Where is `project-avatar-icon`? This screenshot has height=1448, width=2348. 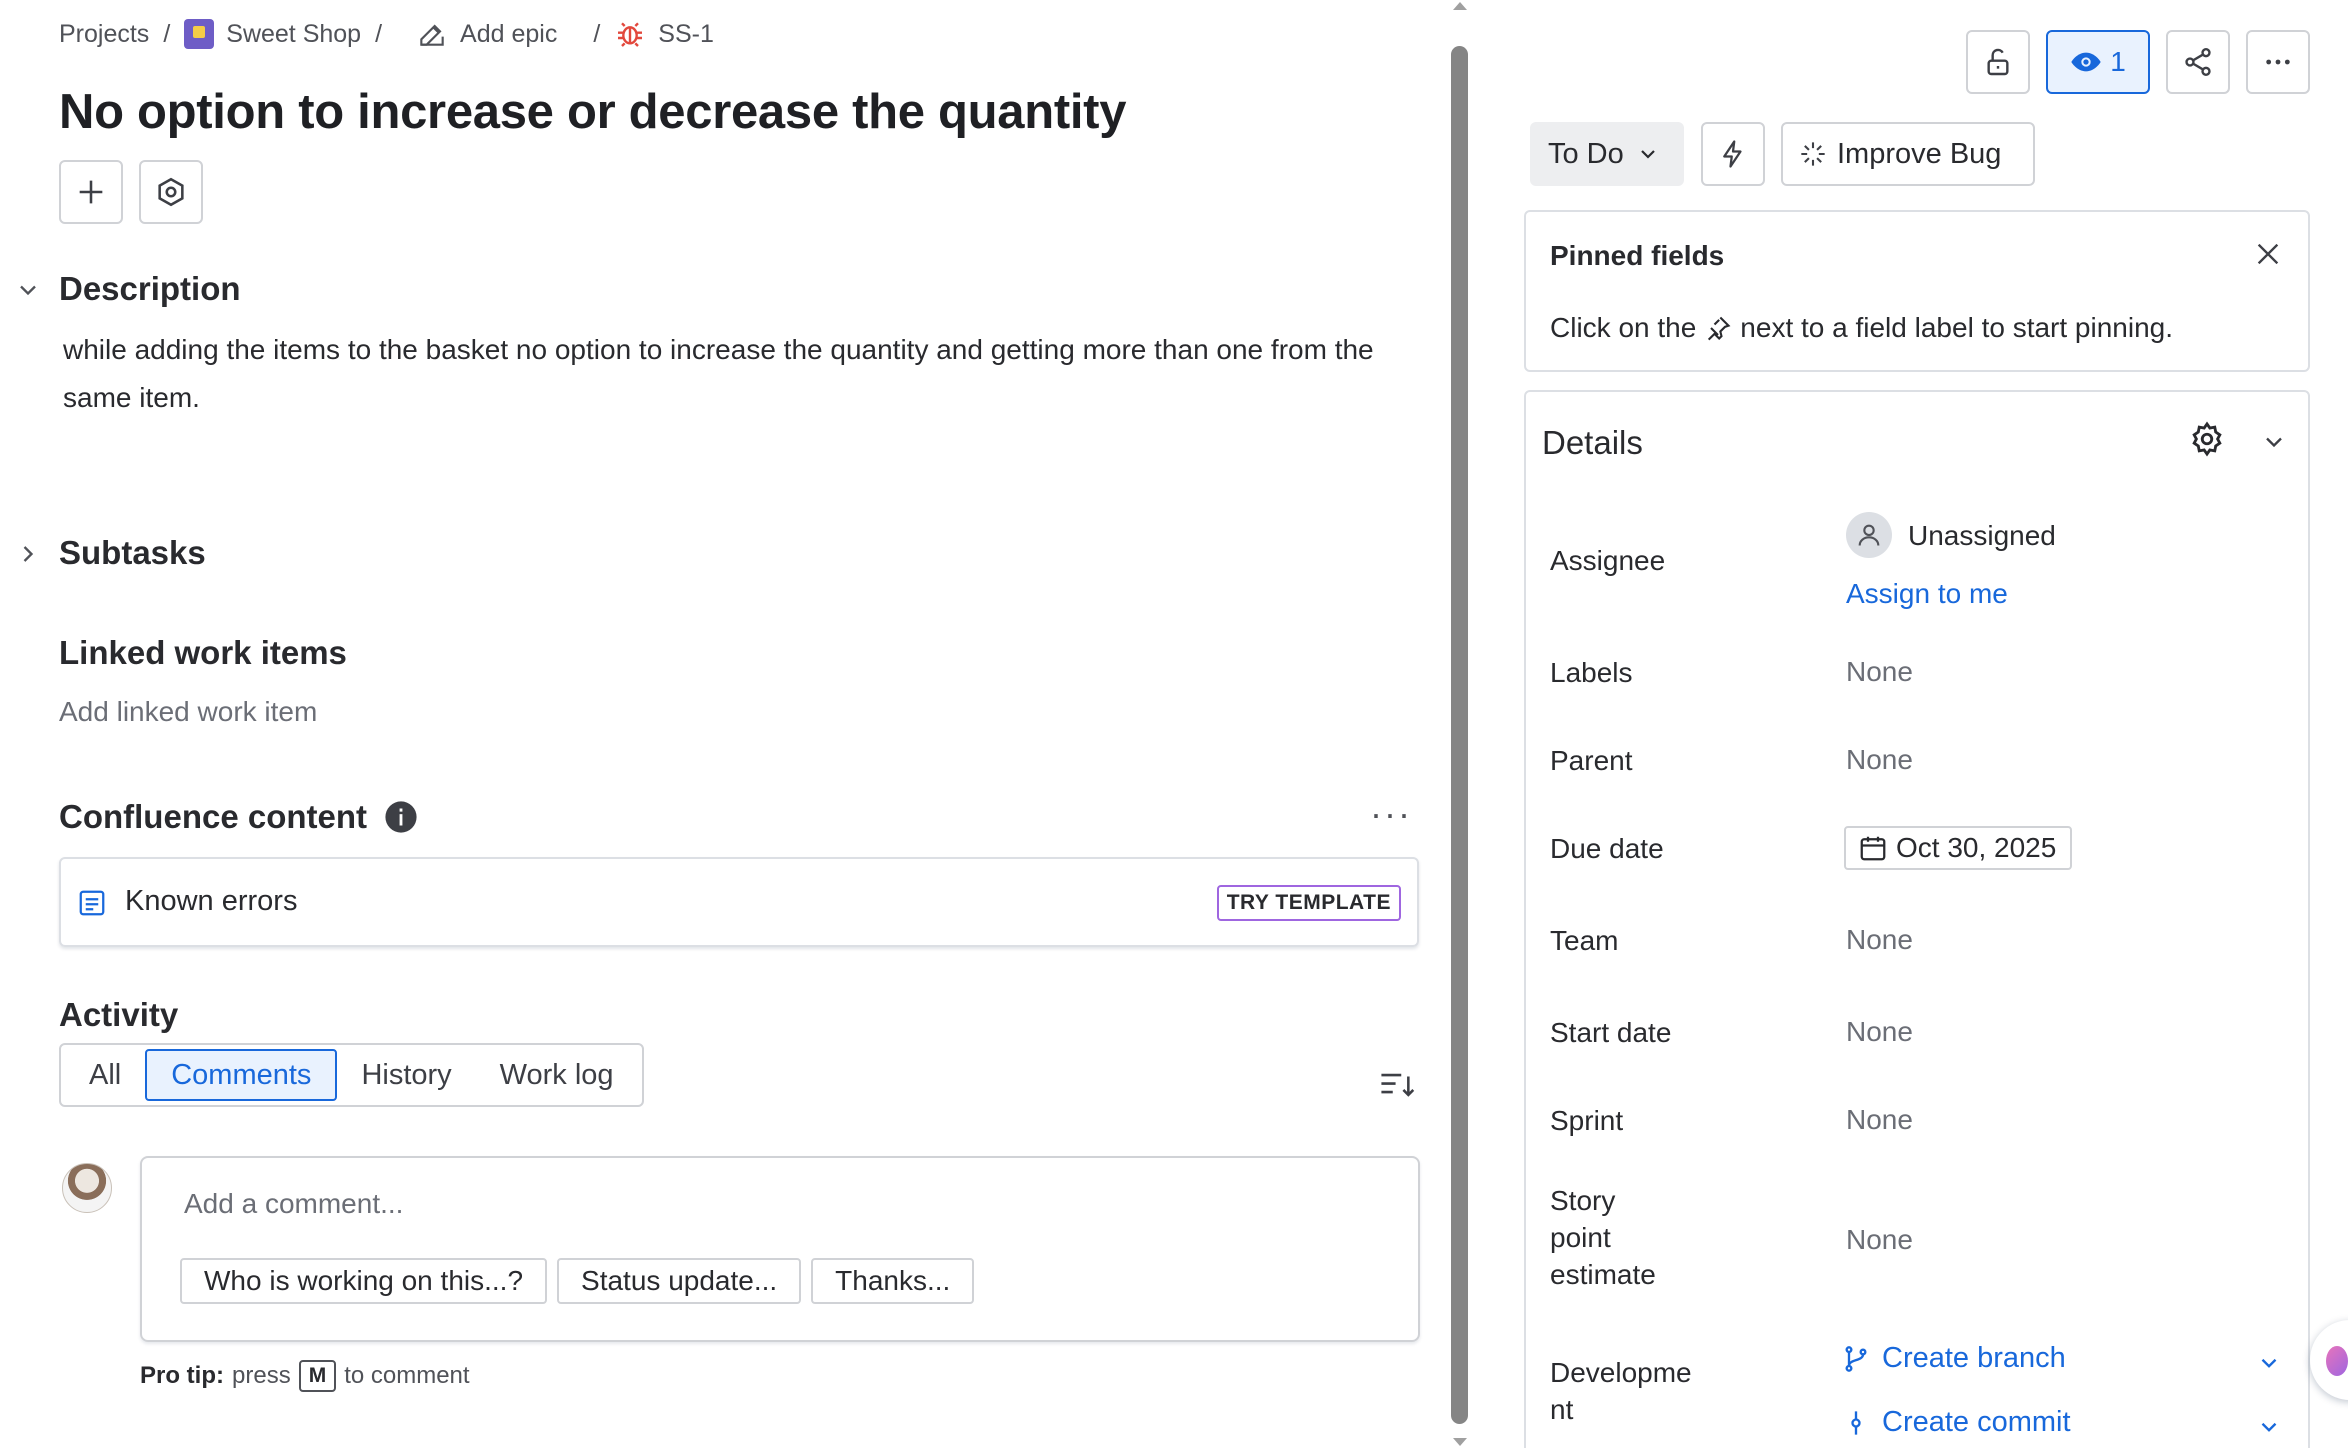 project-avatar-icon is located at coordinates (199, 34).